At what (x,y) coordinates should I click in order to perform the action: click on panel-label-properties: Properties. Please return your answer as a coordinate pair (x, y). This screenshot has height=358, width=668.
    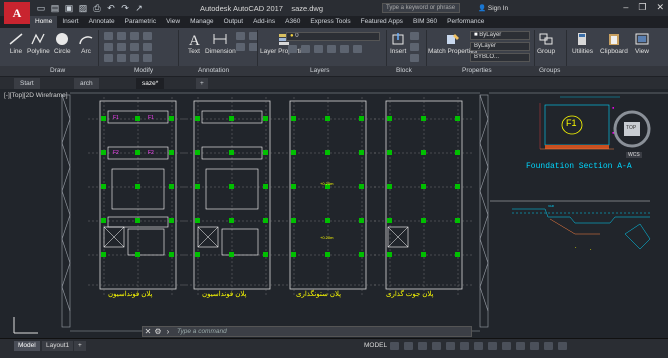
    Looking at the image, I should click on (477, 71).